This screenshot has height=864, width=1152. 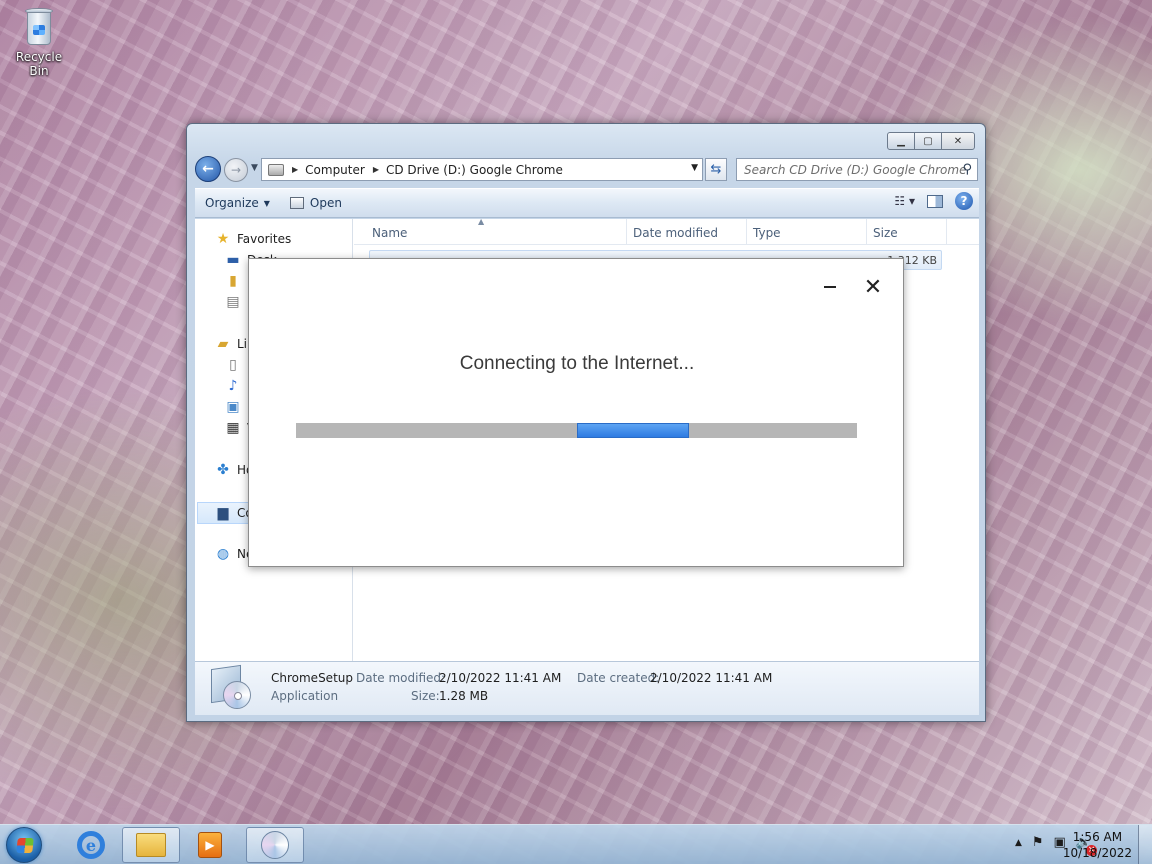 I want to click on documents-icon: ▯, so click(x=233, y=365).